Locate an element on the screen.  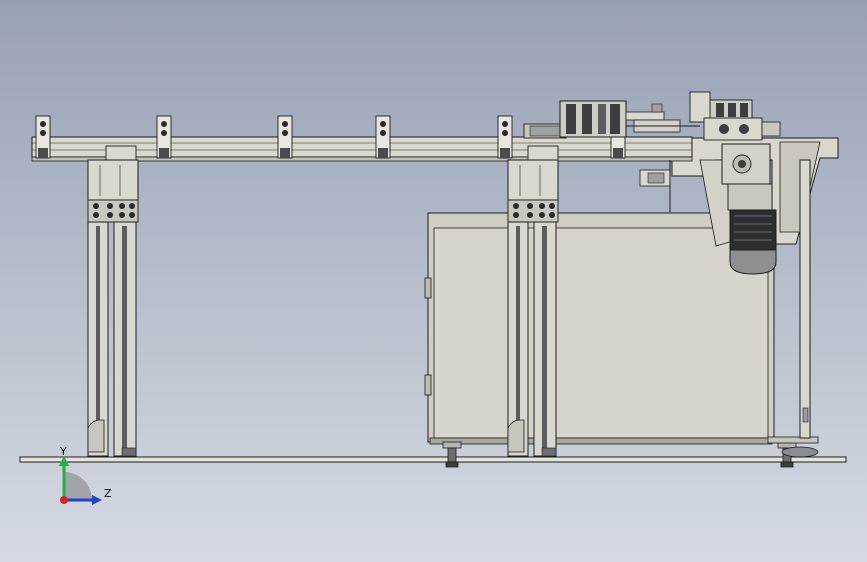
z-axis-label: Z is located at coordinates (108, 493).